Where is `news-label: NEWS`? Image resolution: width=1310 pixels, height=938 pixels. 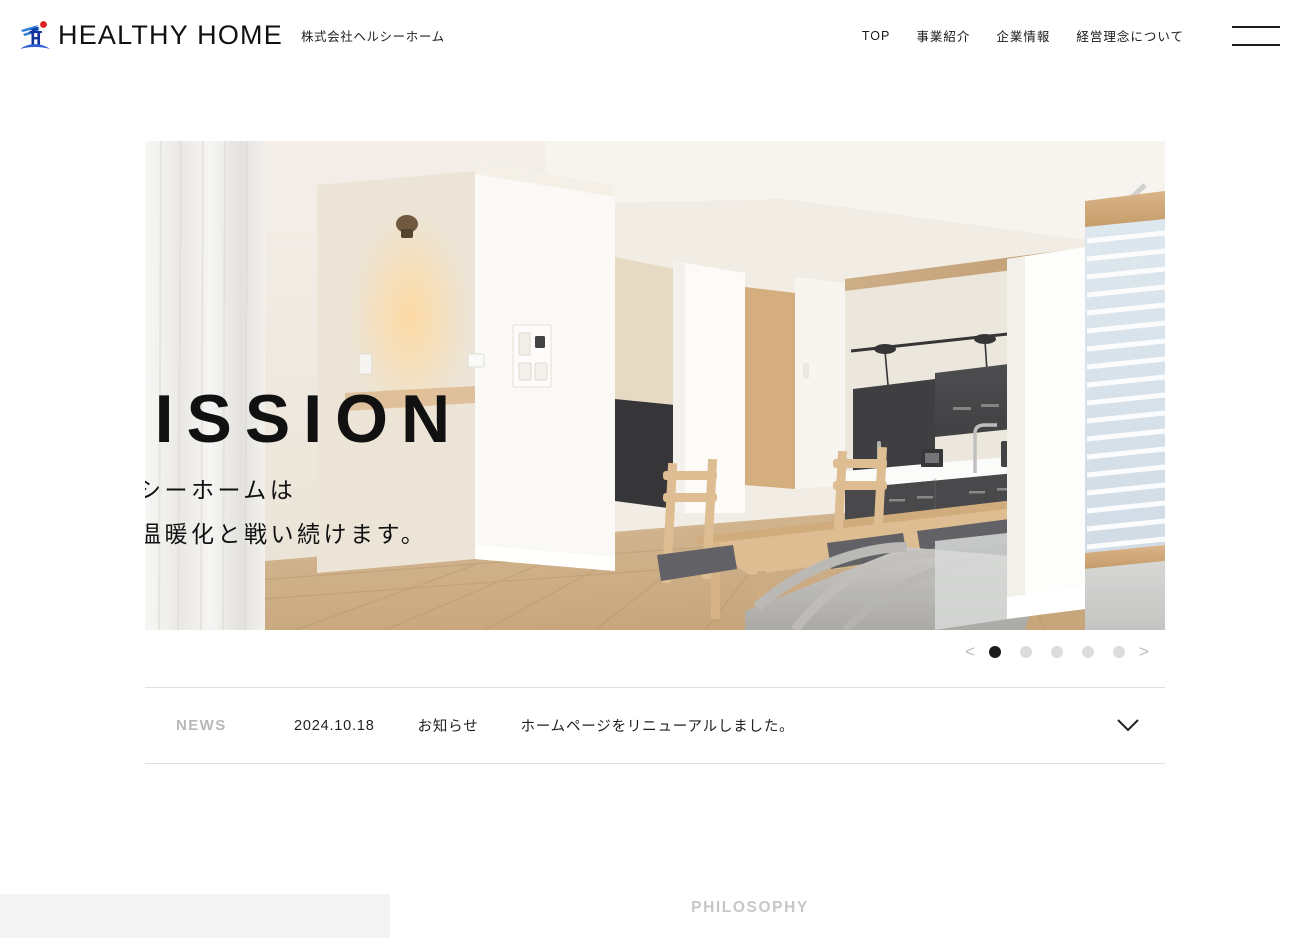
news-label: NEWS is located at coordinates (201, 725).